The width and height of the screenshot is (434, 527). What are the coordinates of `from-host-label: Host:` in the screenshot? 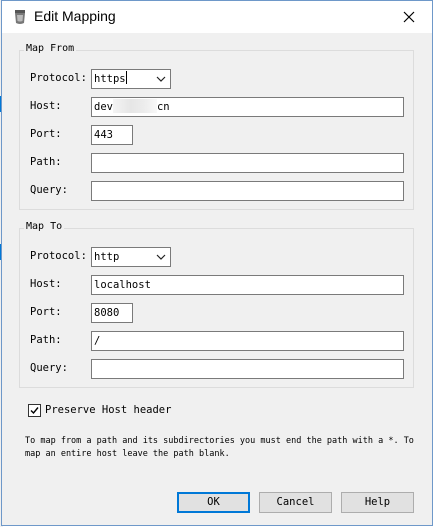 It's located at (46, 106).